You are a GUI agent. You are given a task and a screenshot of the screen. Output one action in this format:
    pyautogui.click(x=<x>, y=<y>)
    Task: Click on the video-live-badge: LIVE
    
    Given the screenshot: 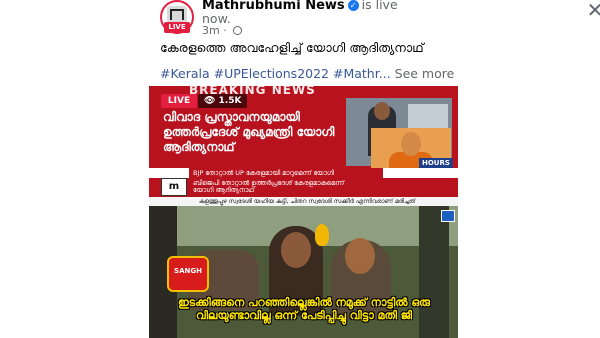 What is the action you would take?
    pyautogui.click(x=179, y=101)
    